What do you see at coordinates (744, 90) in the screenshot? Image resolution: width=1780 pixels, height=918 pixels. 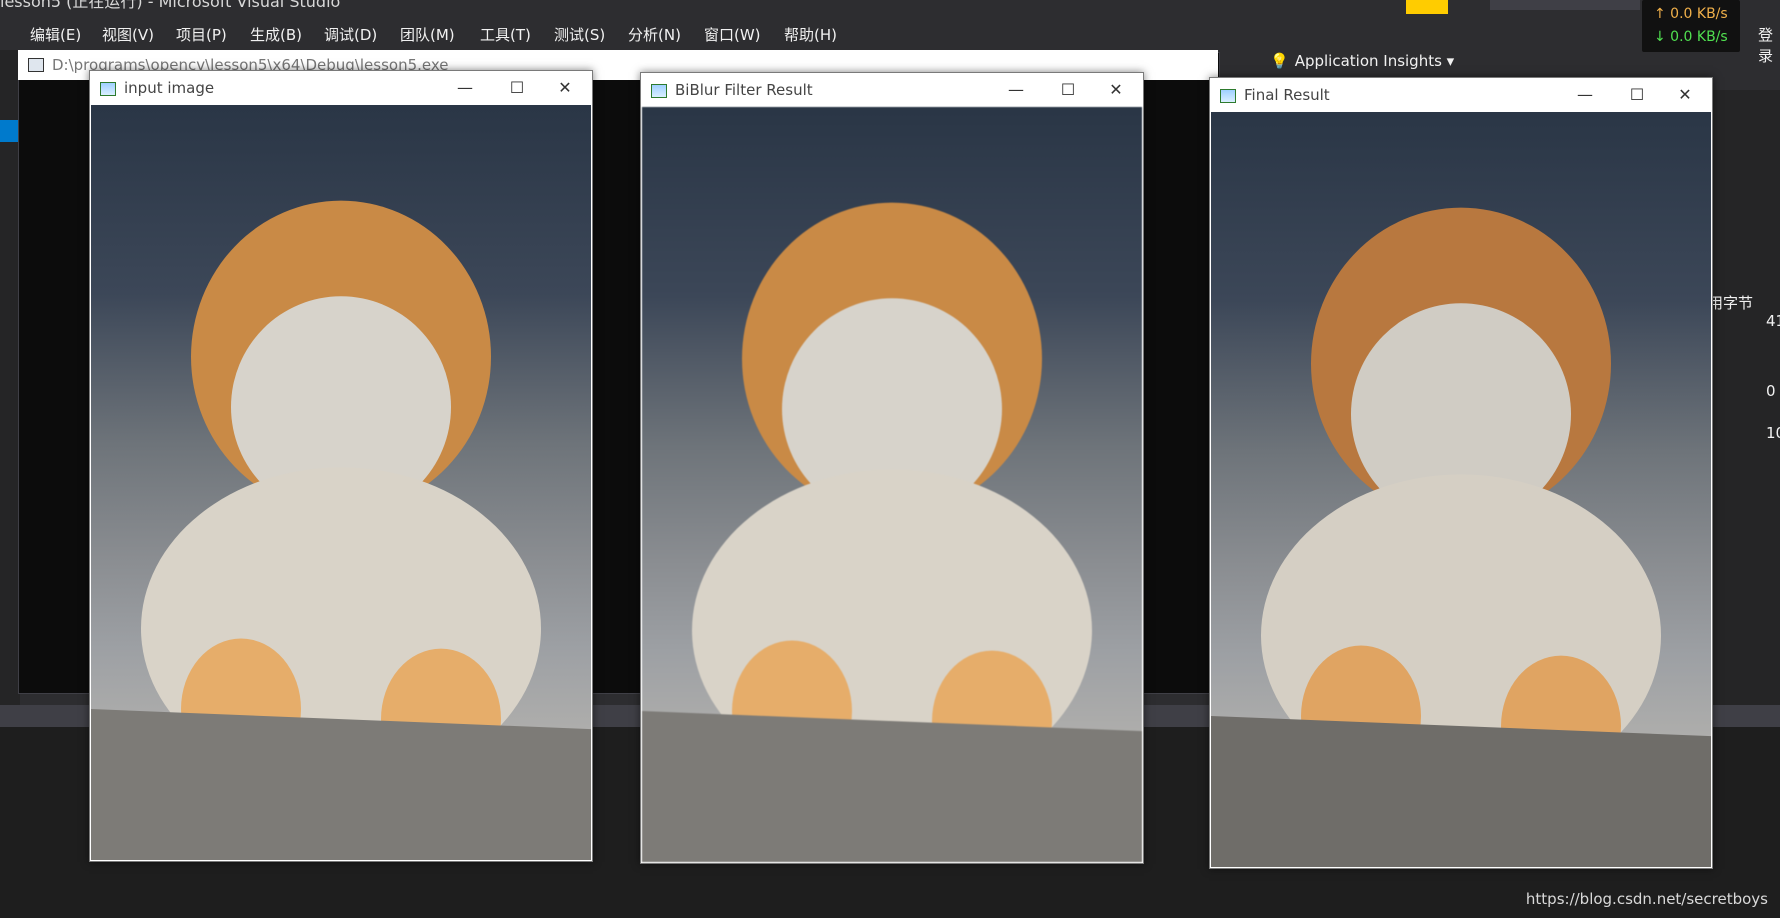 I see `window-title: BiBlur Filter Result` at bounding box center [744, 90].